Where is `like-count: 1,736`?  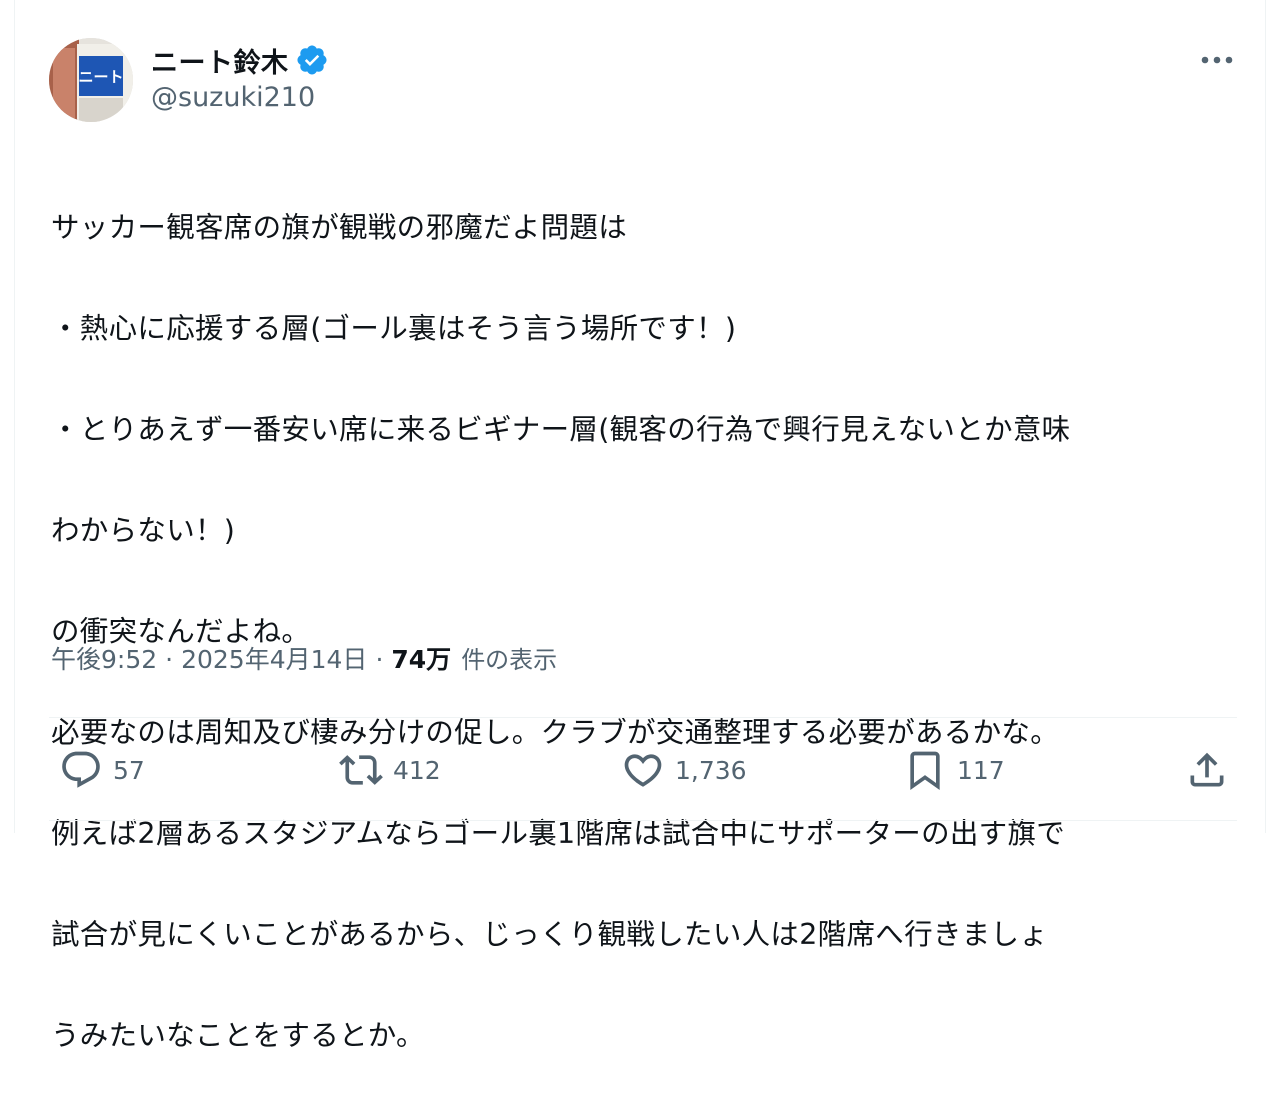
like-count: 1,736 is located at coordinates (711, 770).